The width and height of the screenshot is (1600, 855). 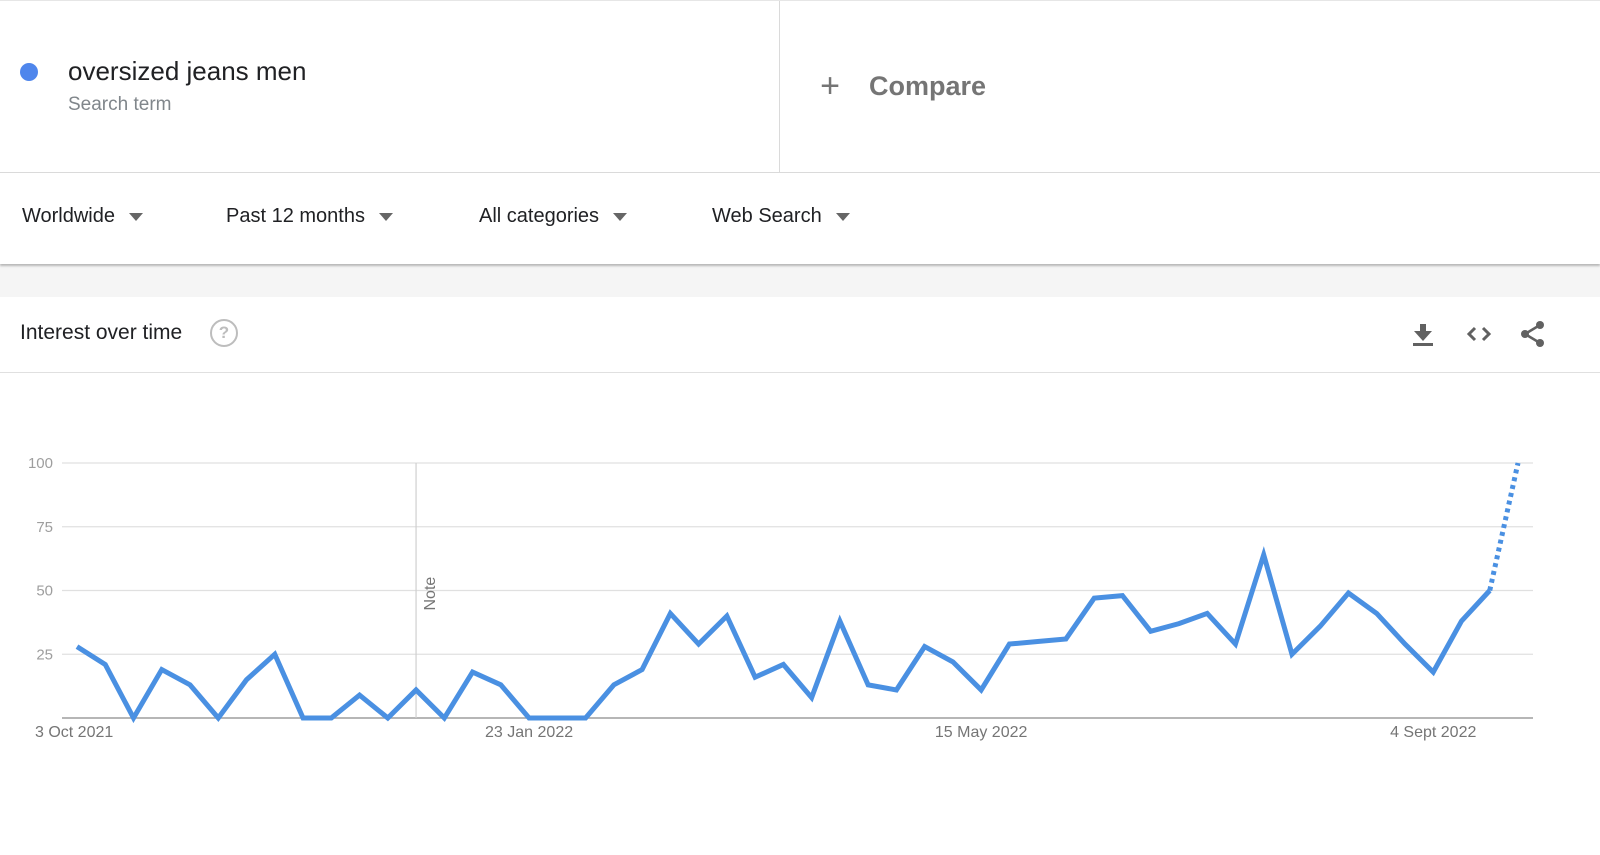 I want to click on download-icon, so click(x=1423, y=334).